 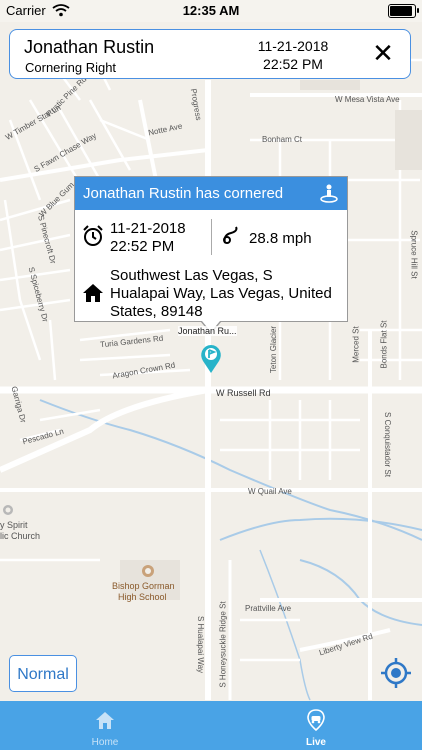 What do you see at coordinates (414, 254) in the screenshot?
I see `street-label-spruce-hill: Spruce Hill St` at bounding box center [414, 254].